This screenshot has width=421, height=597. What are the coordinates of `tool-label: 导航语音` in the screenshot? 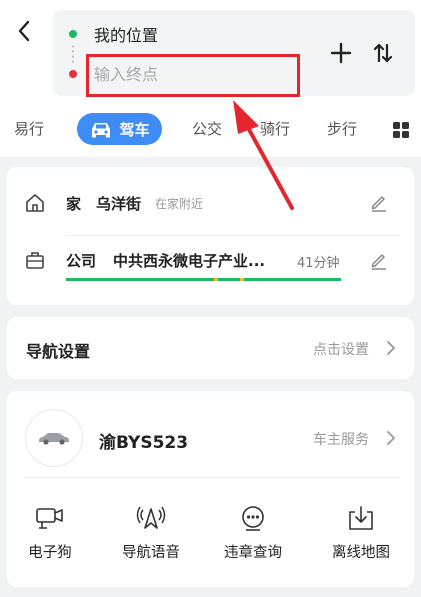 It's located at (151, 553).